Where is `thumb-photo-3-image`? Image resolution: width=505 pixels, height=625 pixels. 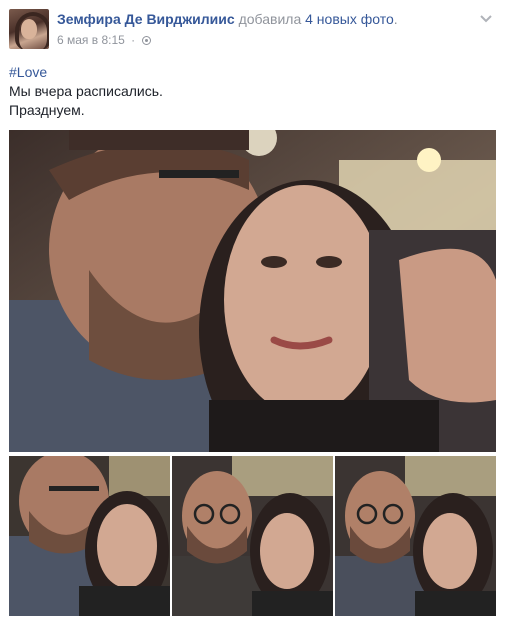 thumb-photo-3-image is located at coordinates (415, 536).